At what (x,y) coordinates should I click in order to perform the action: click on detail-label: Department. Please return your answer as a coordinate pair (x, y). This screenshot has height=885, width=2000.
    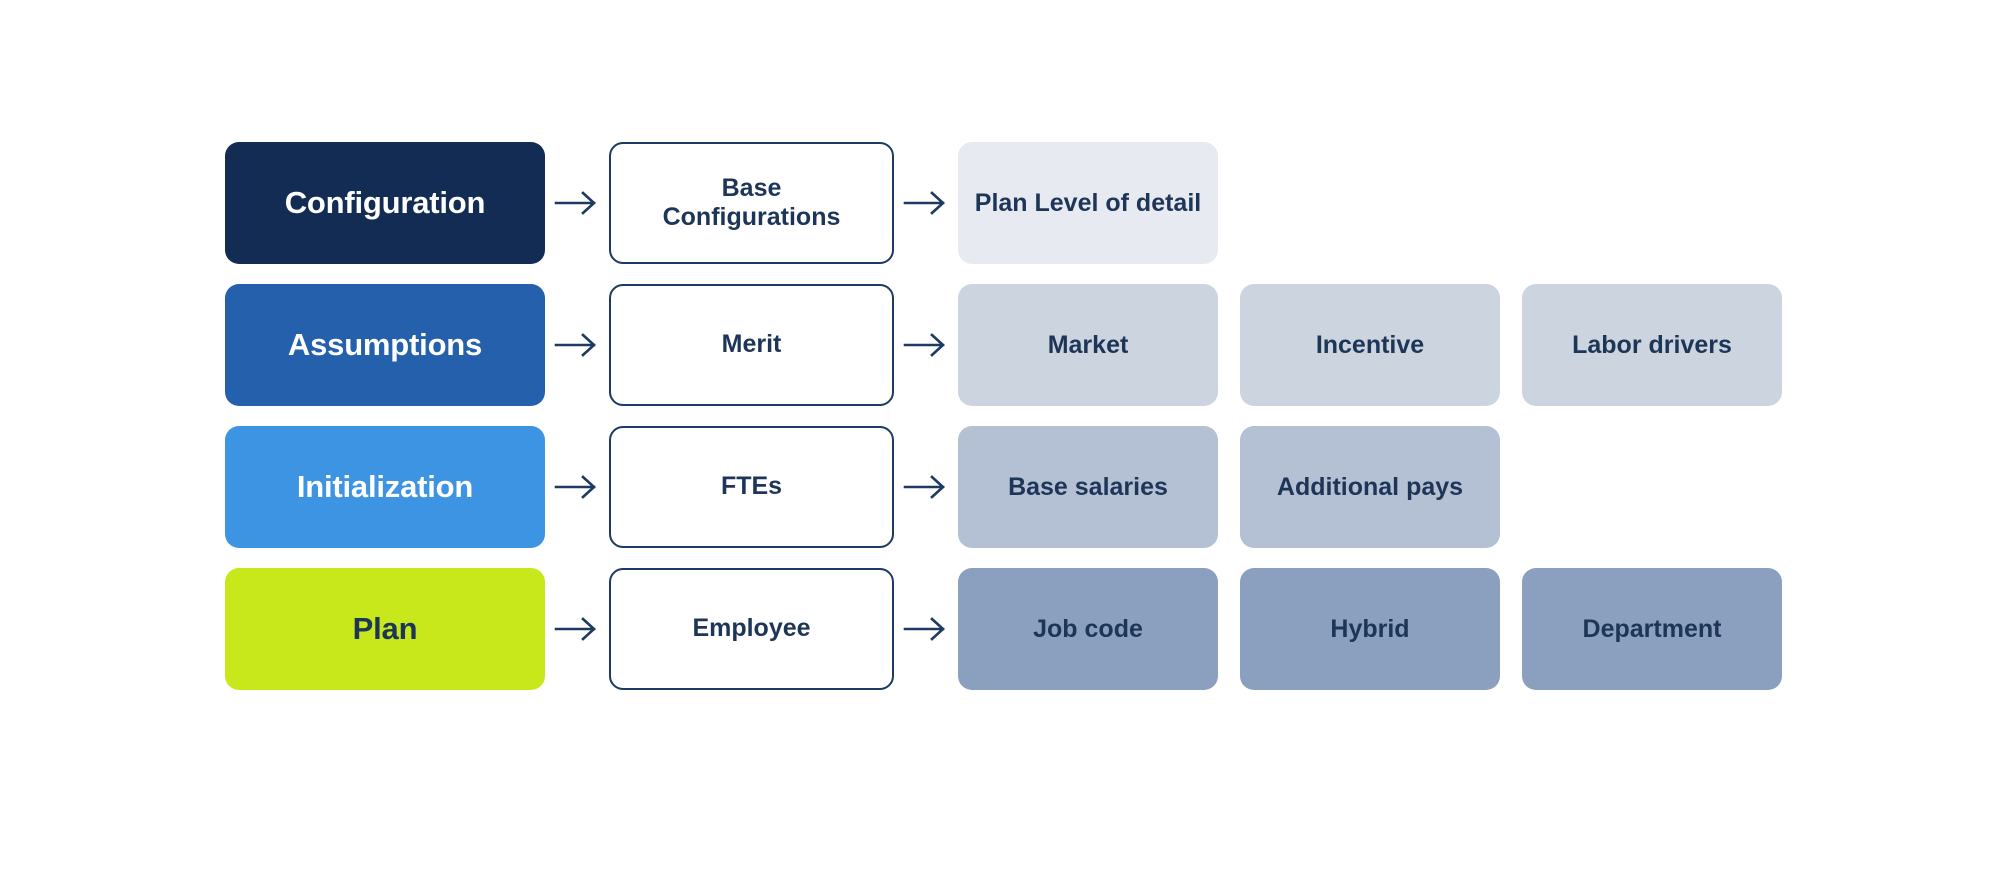
    Looking at the image, I should click on (1652, 629).